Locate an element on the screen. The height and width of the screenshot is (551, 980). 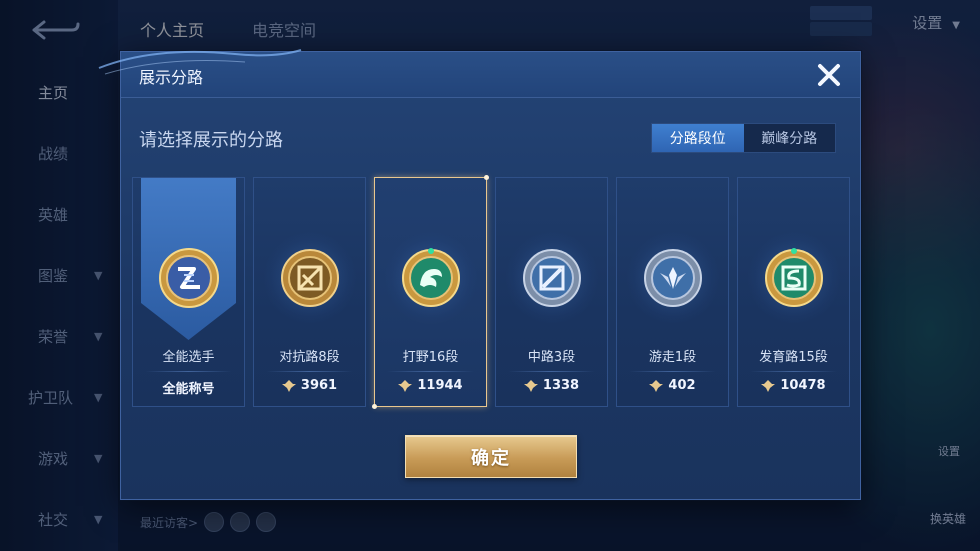
lane-card-mid: 中路3段 1338 is located at coordinates (551, 292).